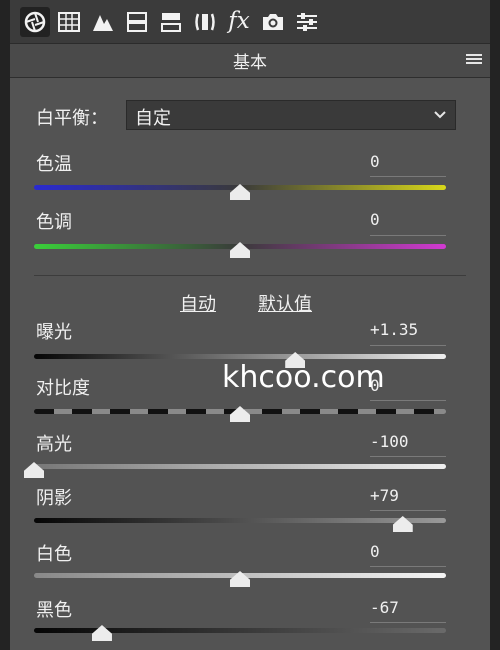 This screenshot has height=650, width=500. I want to click on hsl-icon, so click(137, 21).